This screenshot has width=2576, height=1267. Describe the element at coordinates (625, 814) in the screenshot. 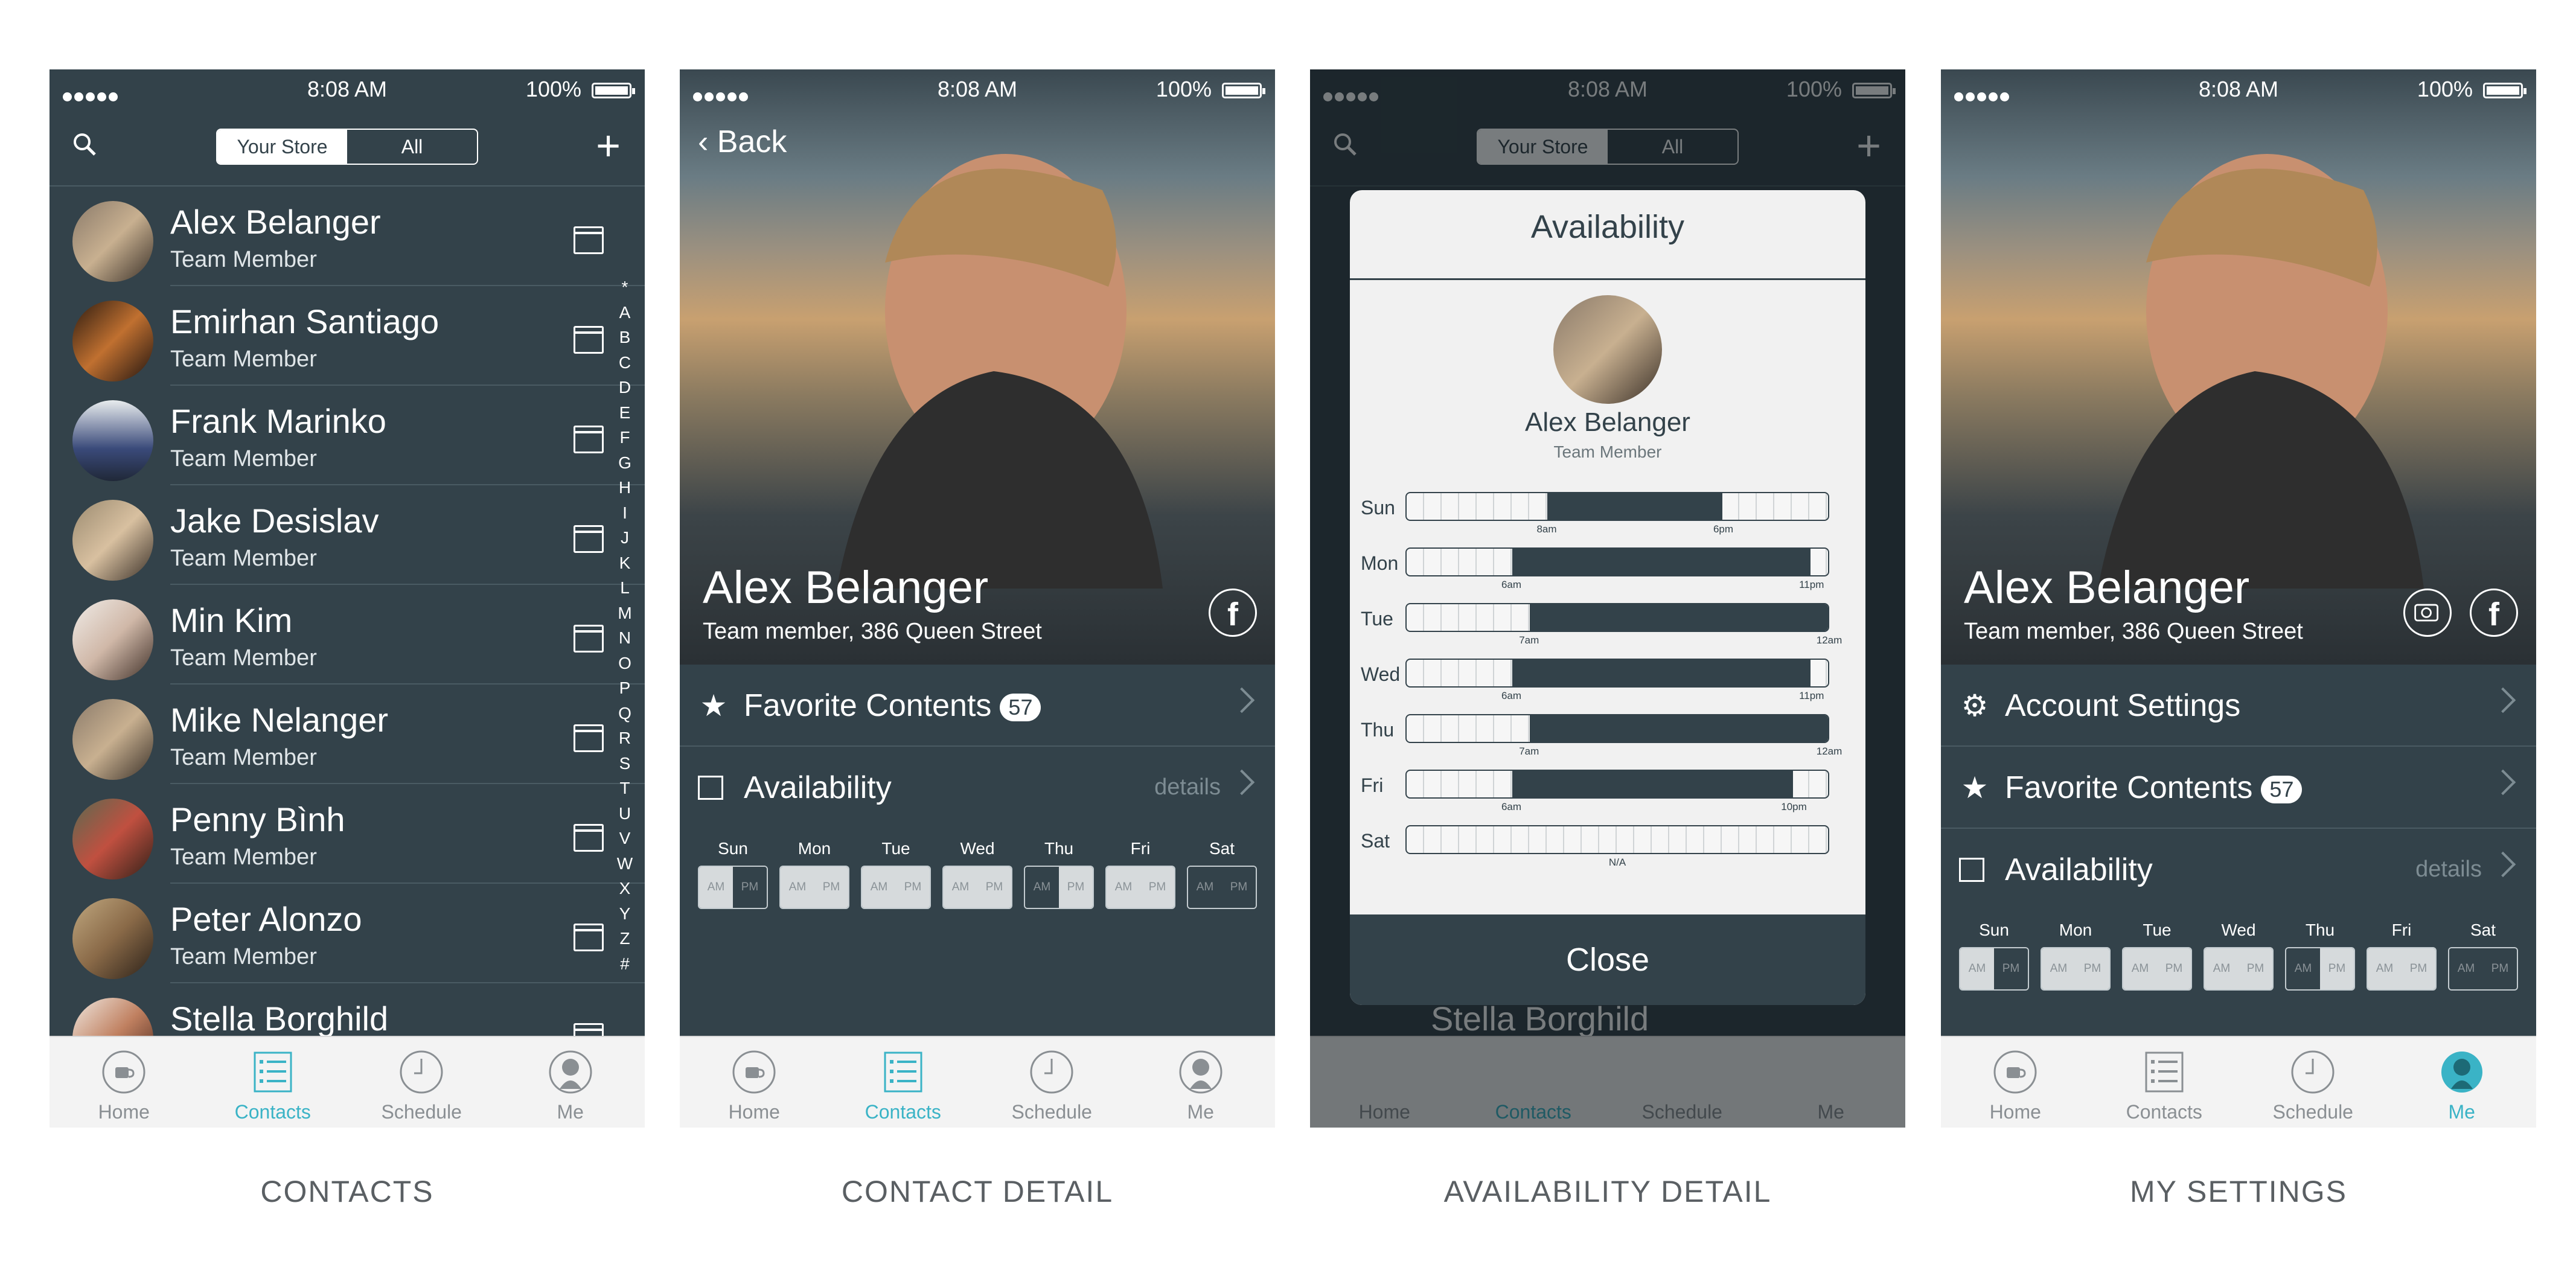

I see `alphabet-letter: U` at that location.